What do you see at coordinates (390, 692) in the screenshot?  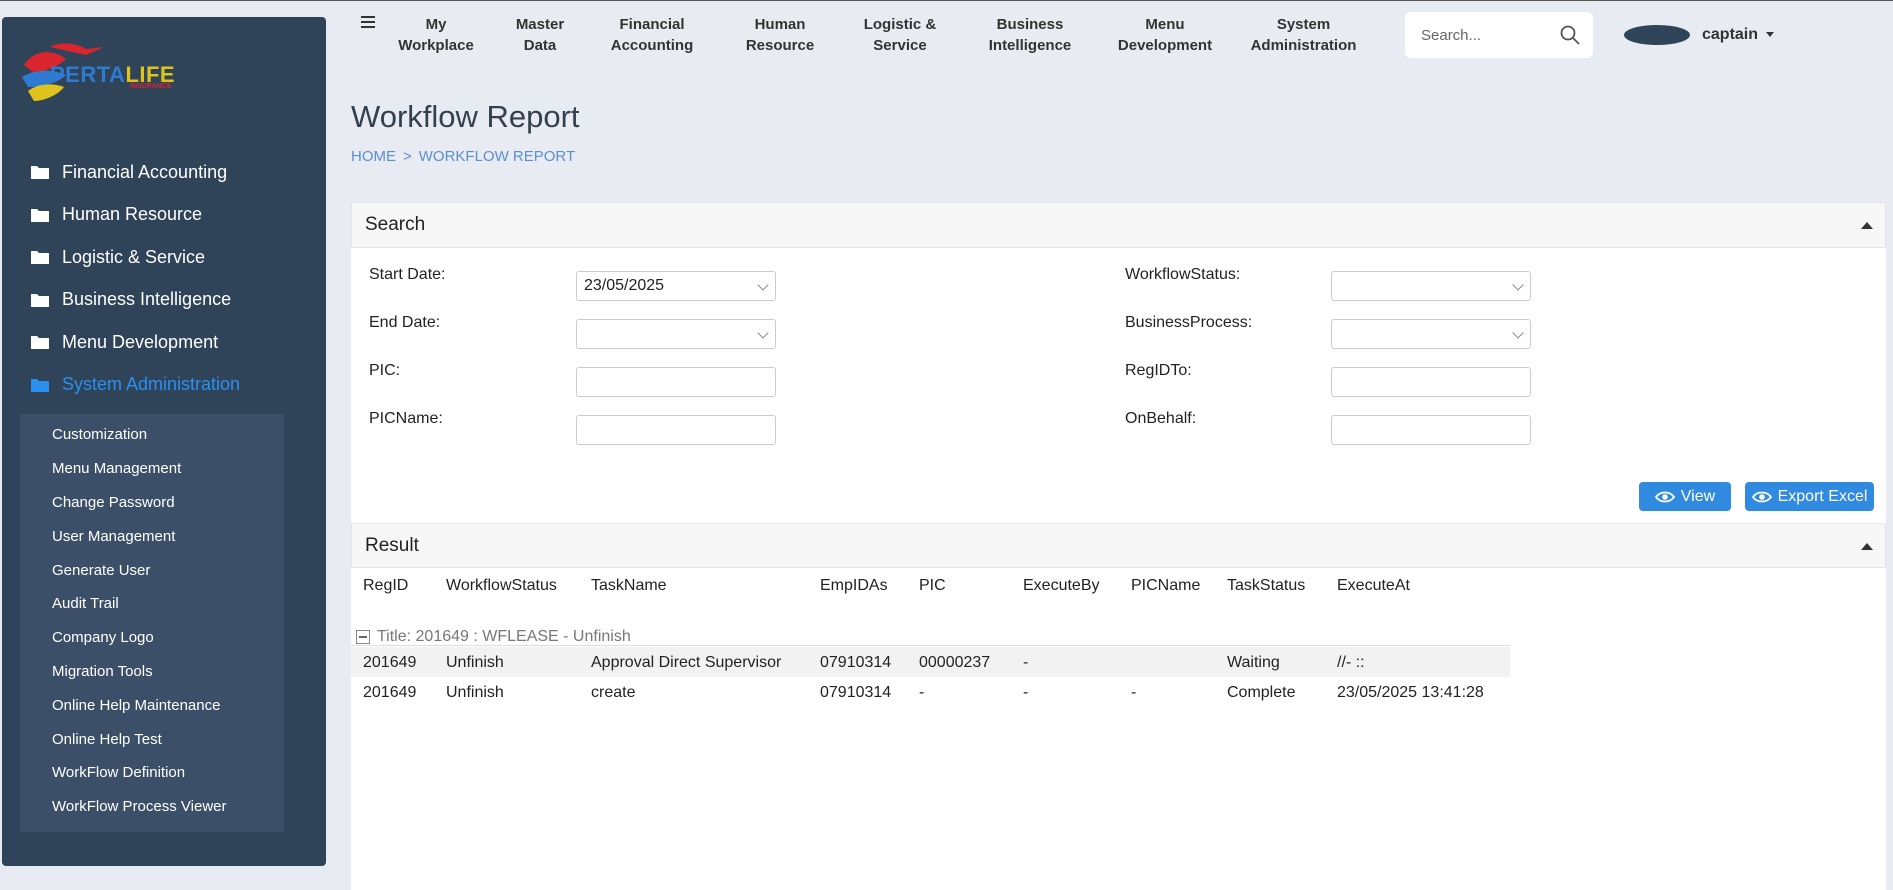 I see `cell-regid: 201649` at bounding box center [390, 692].